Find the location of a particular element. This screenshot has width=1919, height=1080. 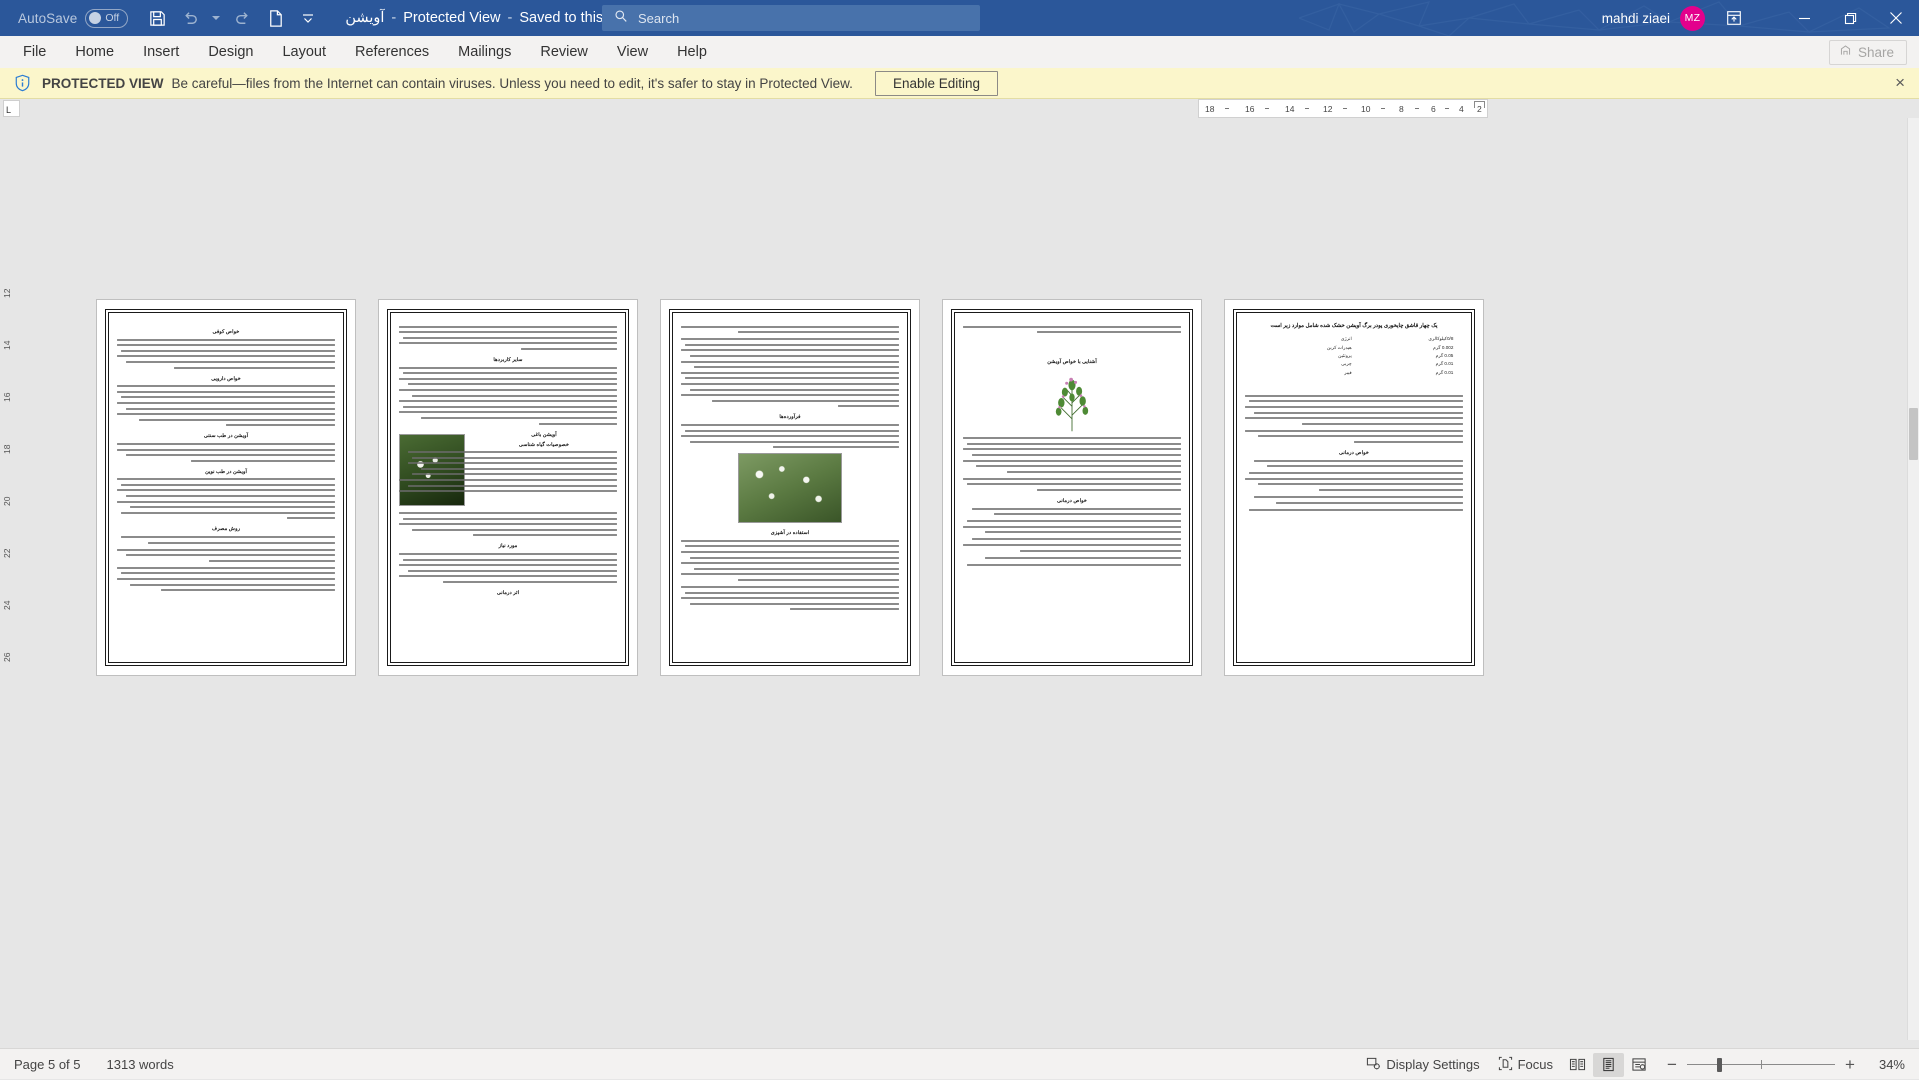

page-3-heading-2: استفاده در آشپزی is located at coordinates (790, 533).